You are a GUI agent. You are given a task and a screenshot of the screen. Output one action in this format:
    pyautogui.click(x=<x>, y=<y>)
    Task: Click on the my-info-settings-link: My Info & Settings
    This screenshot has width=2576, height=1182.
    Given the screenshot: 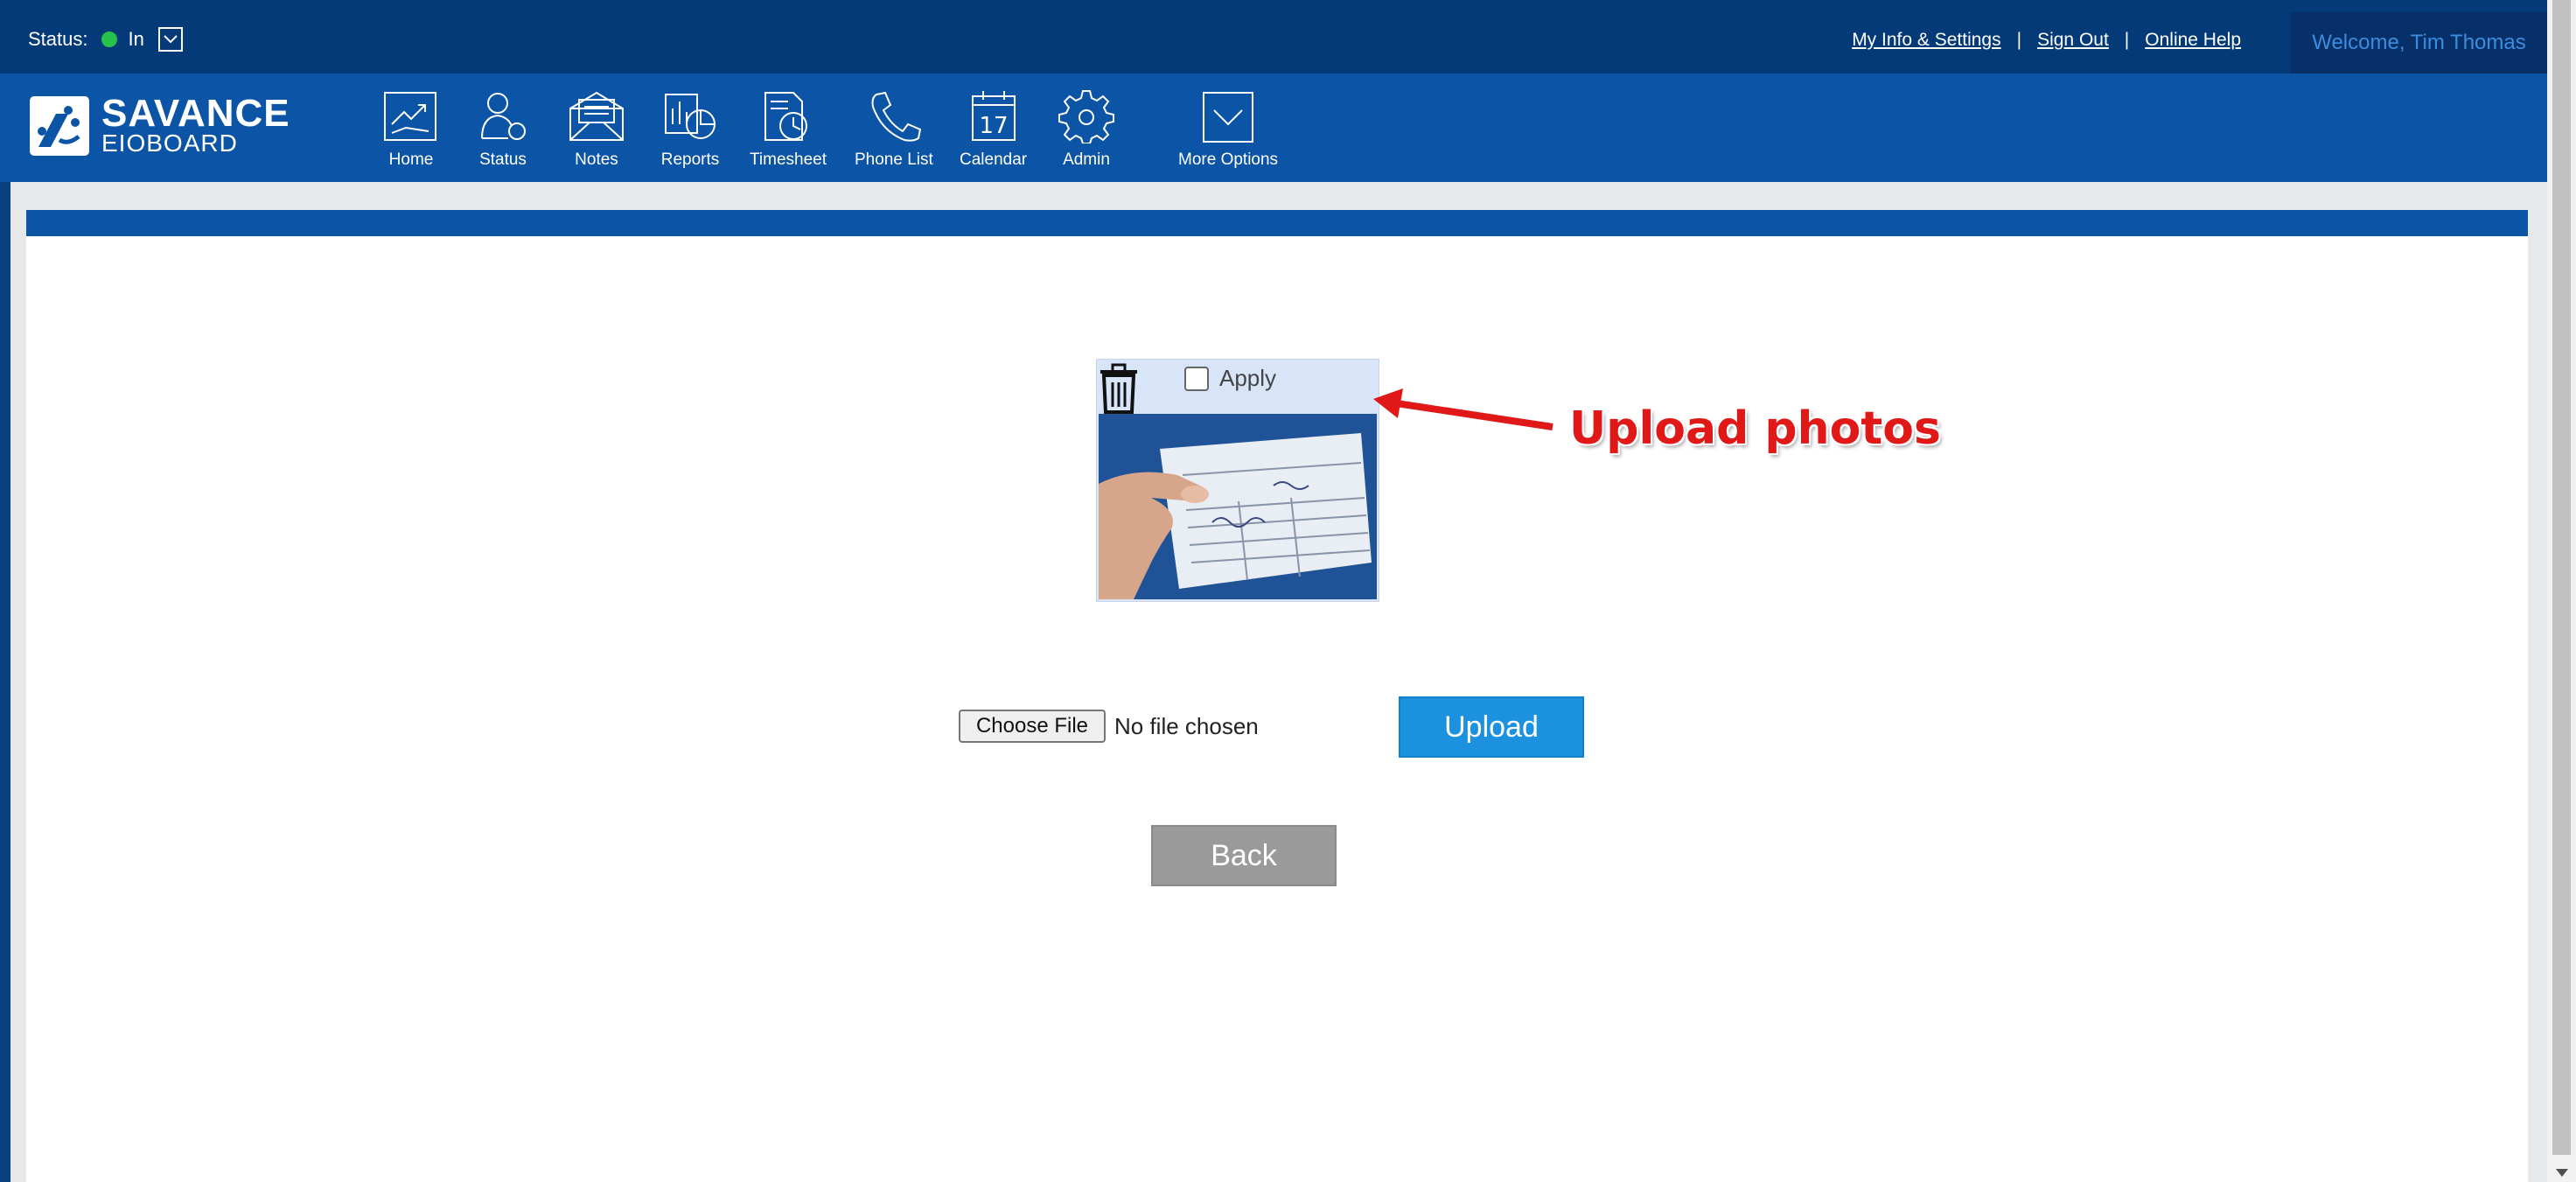 What is the action you would take?
    pyautogui.click(x=1926, y=40)
    